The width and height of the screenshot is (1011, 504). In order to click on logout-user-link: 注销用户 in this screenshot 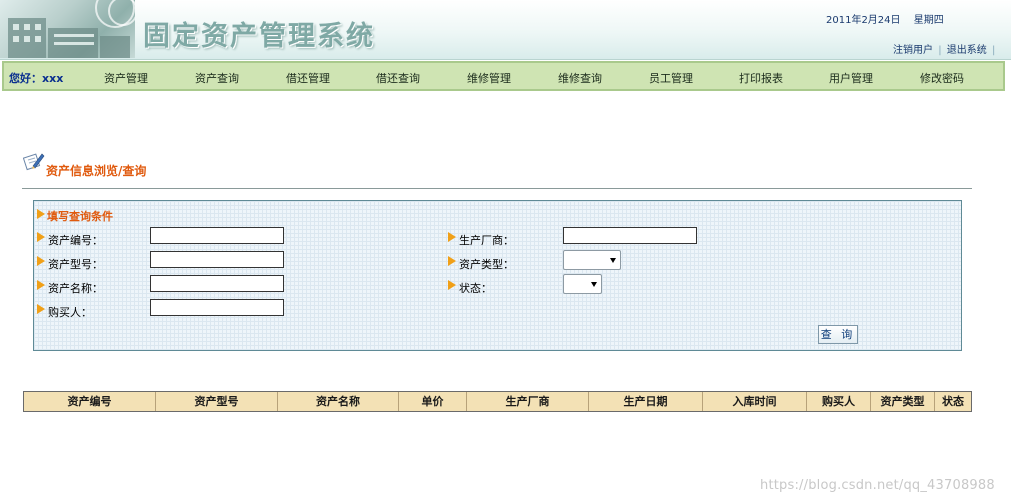, I will do `click(913, 50)`.